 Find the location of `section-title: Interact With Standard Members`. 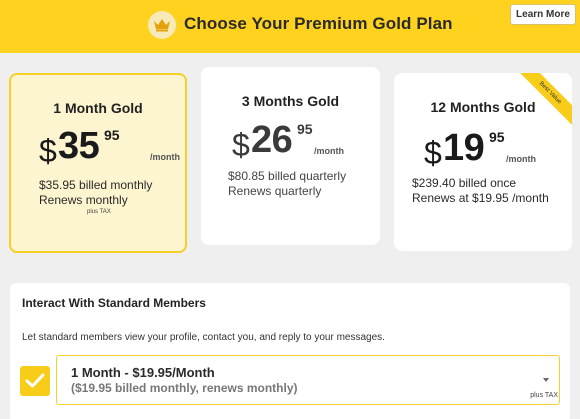

section-title: Interact With Standard Members is located at coordinates (114, 303).